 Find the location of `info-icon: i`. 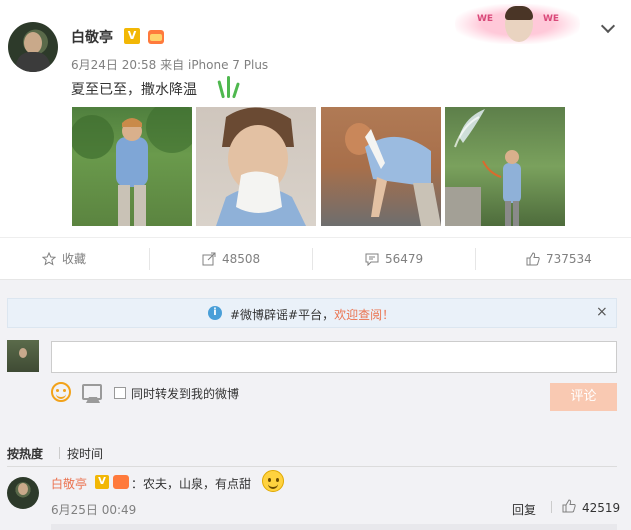

info-icon: i is located at coordinates (215, 313).